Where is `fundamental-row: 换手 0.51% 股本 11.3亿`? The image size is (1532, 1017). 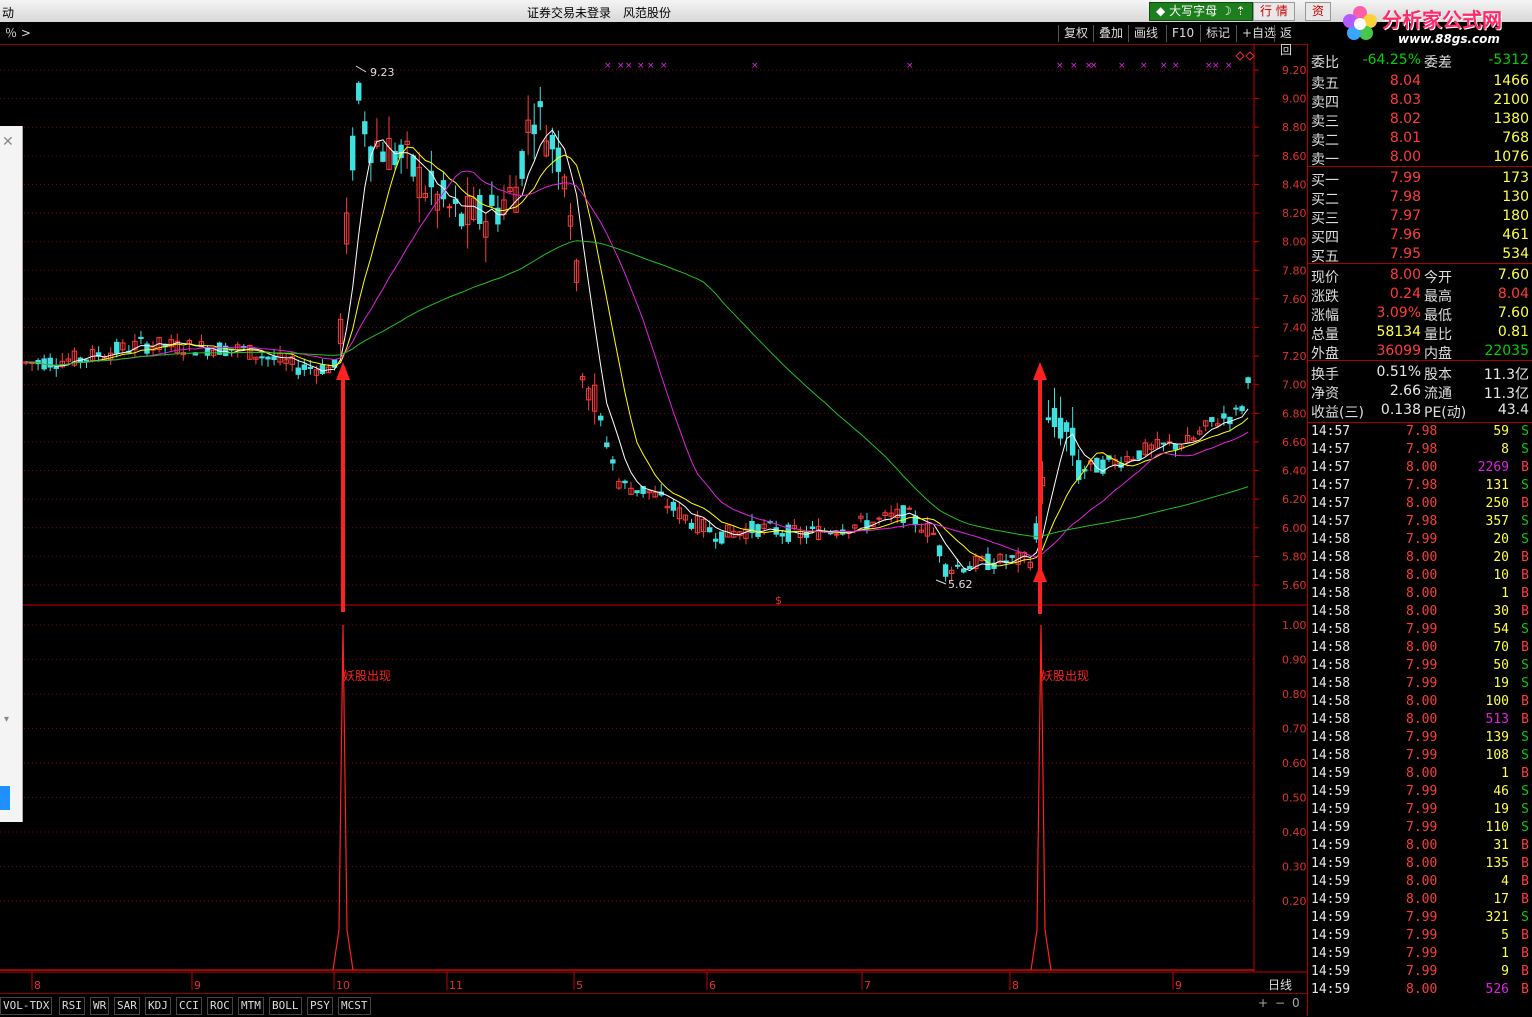
fundamental-row: 换手 0.51% 股本 11.3亿 is located at coordinates (1420, 373).